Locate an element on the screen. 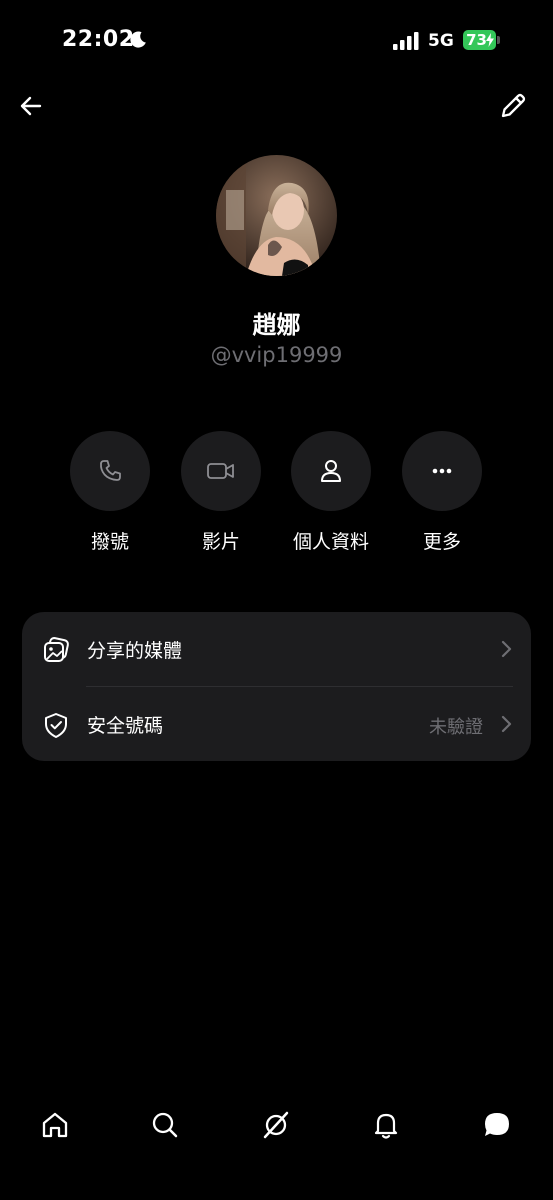  list-item-shared-media: 分享的媒體 is located at coordinates (276, 649).